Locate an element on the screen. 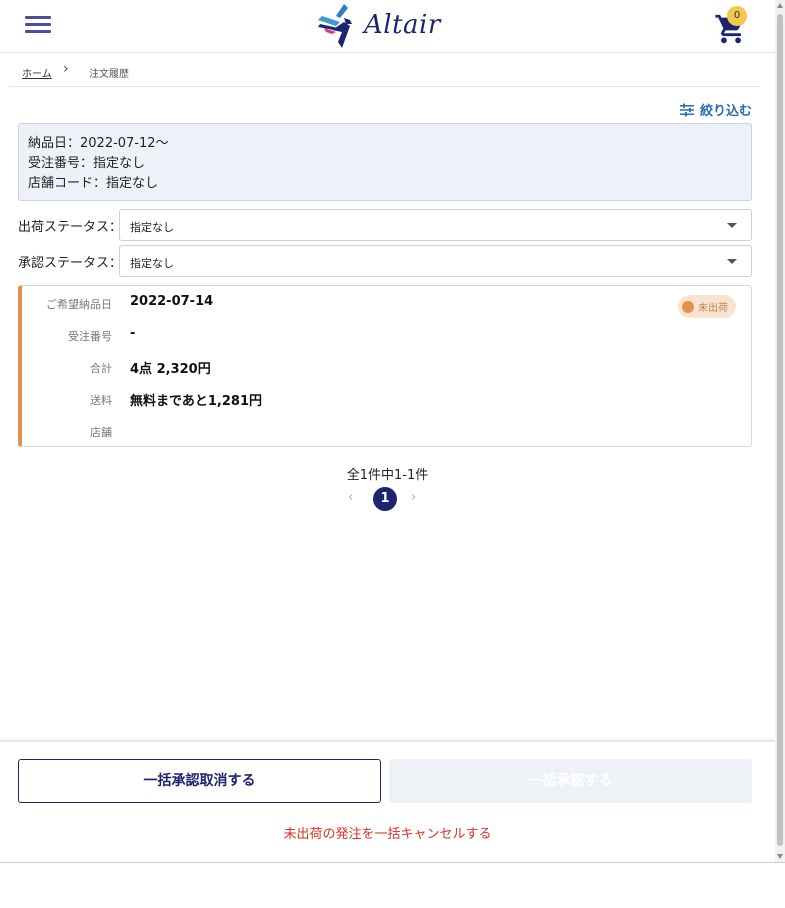 The height and width of the screenshot is (908, 785). approval-status-select: 指定なし is located at coordinates (435, 261).